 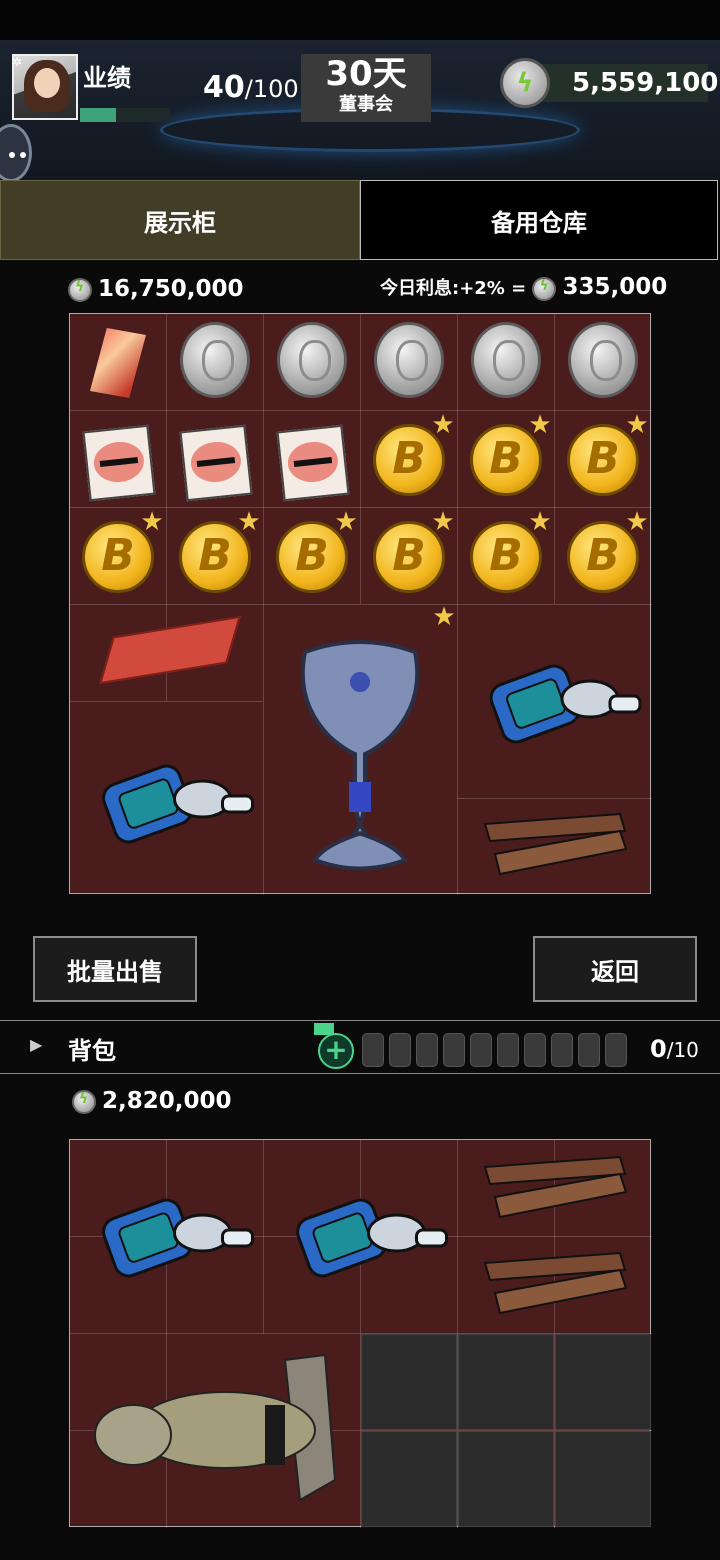 What do you see at coordinates (682, 1050) in the screenshot?
I see `backpack-capacity: /10` at bounding box center [682, 1050].